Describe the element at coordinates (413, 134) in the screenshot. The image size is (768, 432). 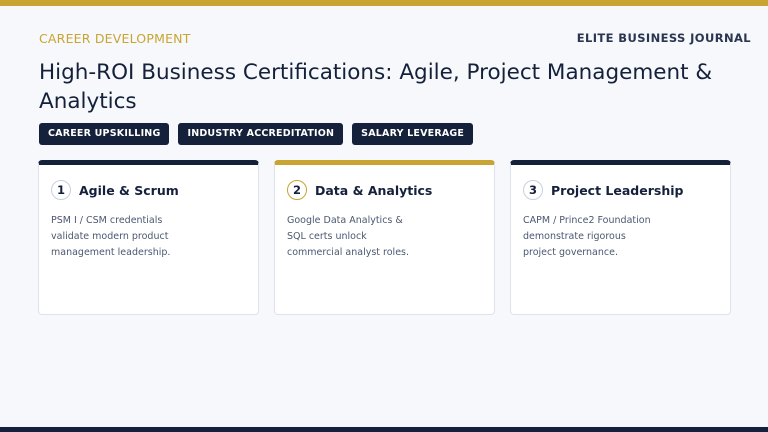
I see `tag-salary-leverage: SALARY LEVERAGE` at that location.